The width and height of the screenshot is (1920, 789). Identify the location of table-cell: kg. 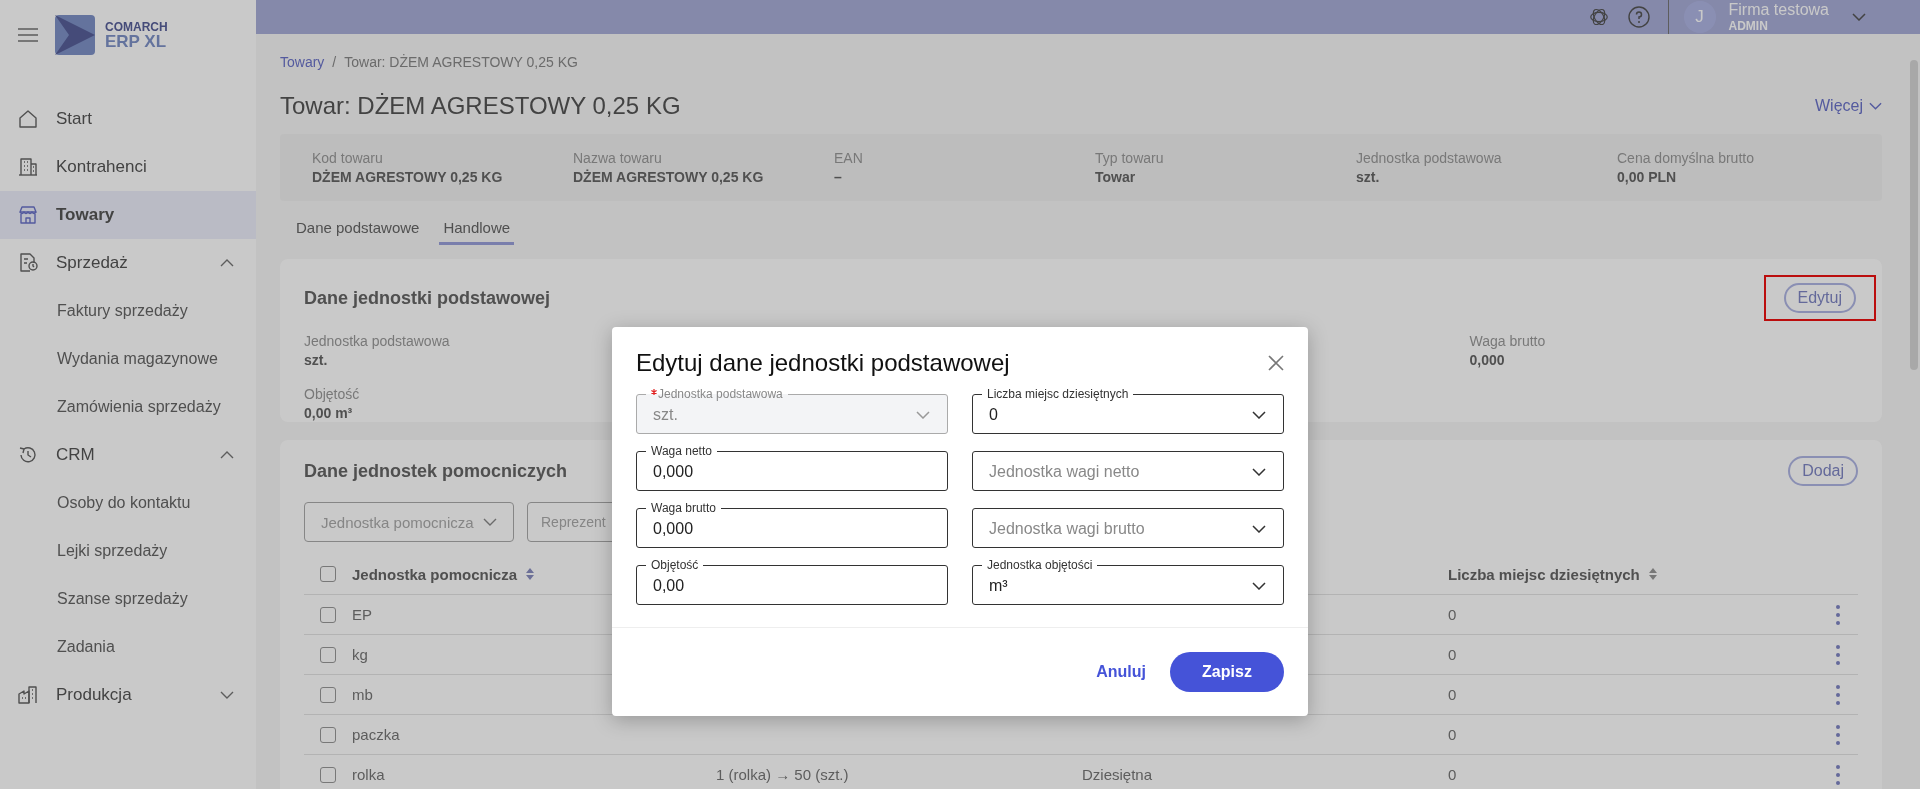
(360, 654).